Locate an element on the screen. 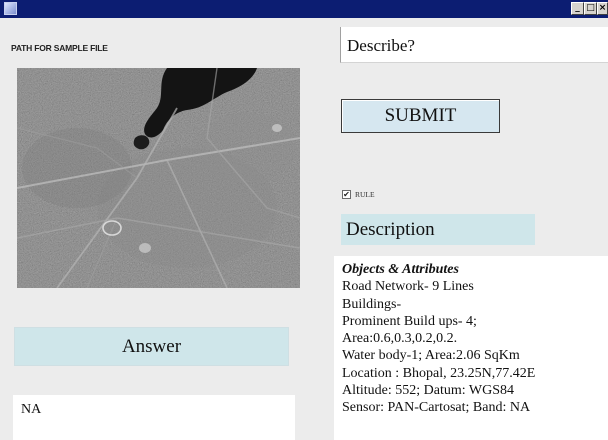 Image resolution: width=608 pixels, height=440 pixels. minimize-icon: _ is located at coordinates (577, 8).